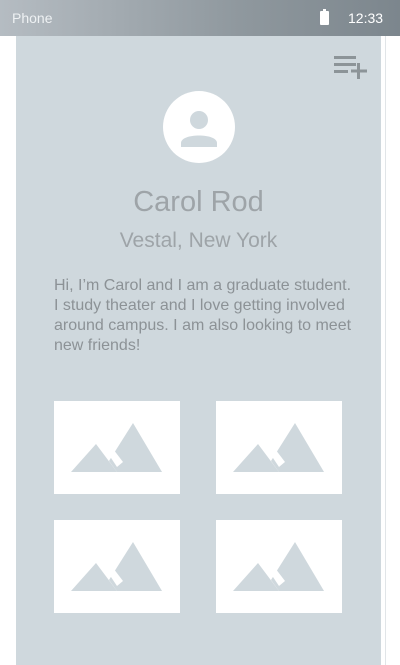 The height and width of the screenshot is (665, 400). I want to click on status-bar: Phone 12:33, so click(200, 18).